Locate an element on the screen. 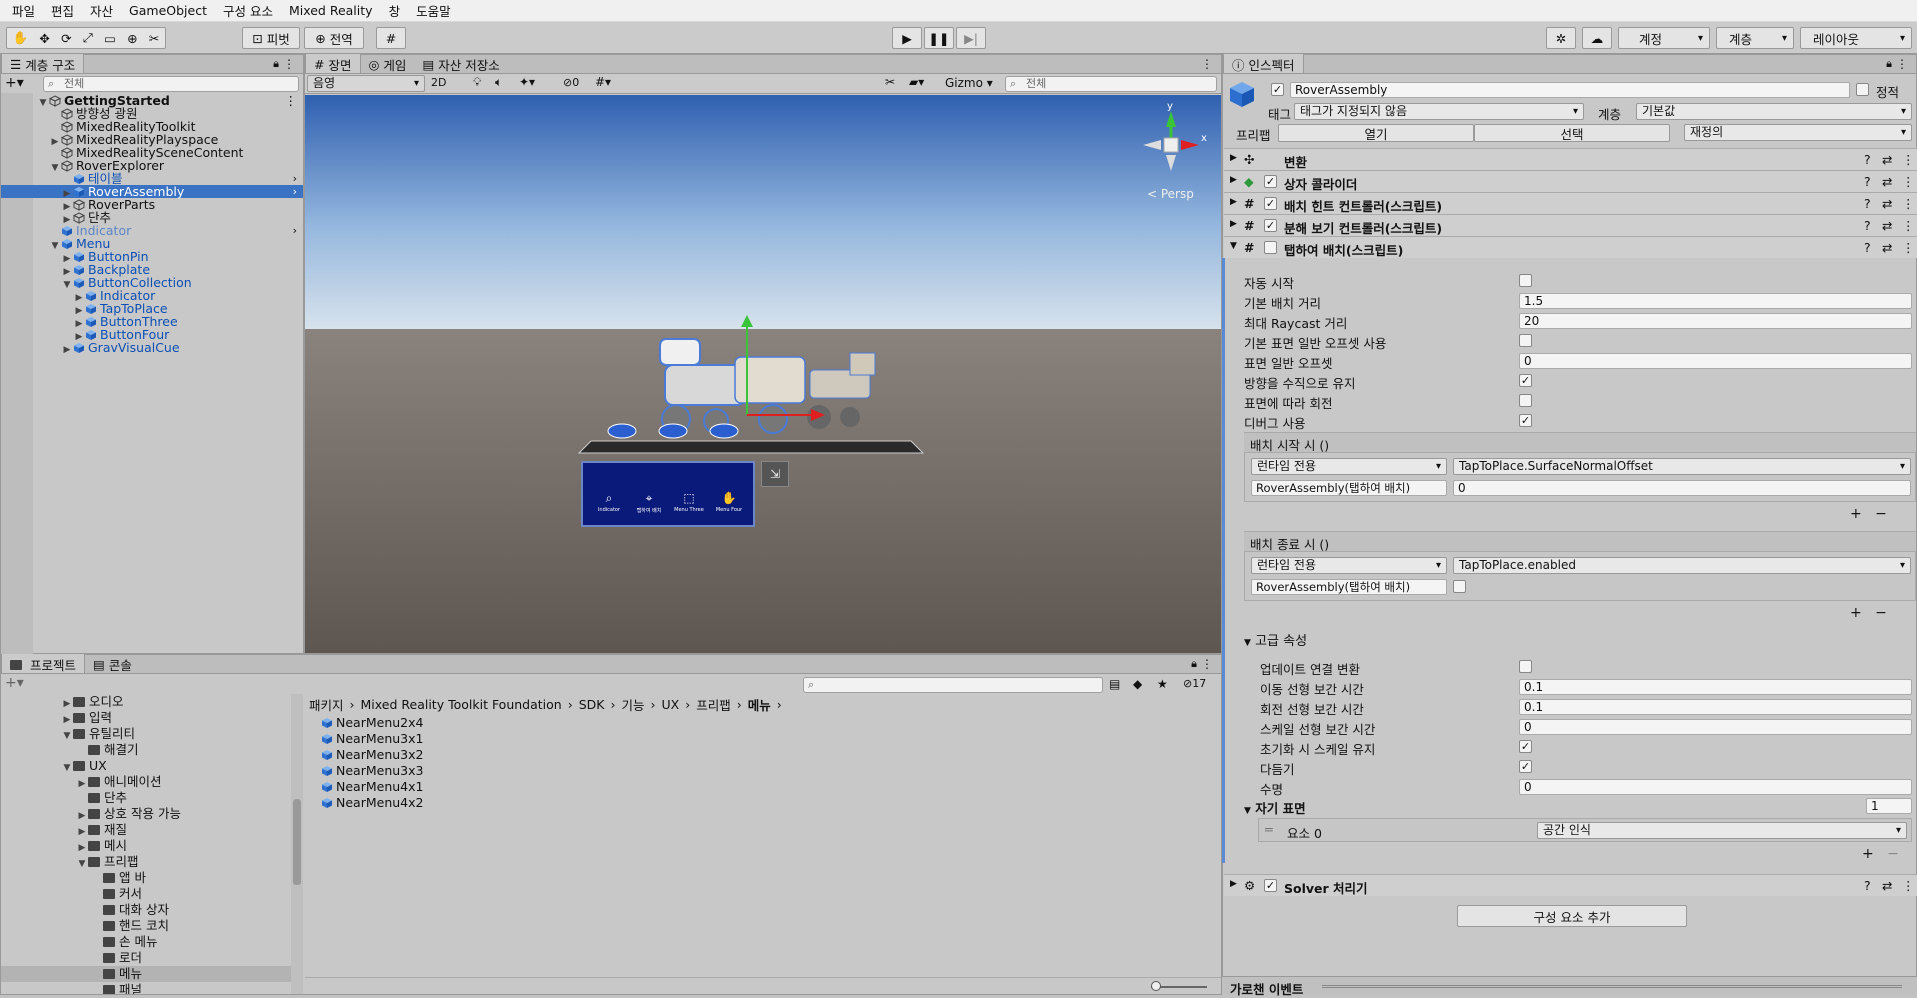  scale-tool-icon: ⤢ is located at coordinates (88, 38).